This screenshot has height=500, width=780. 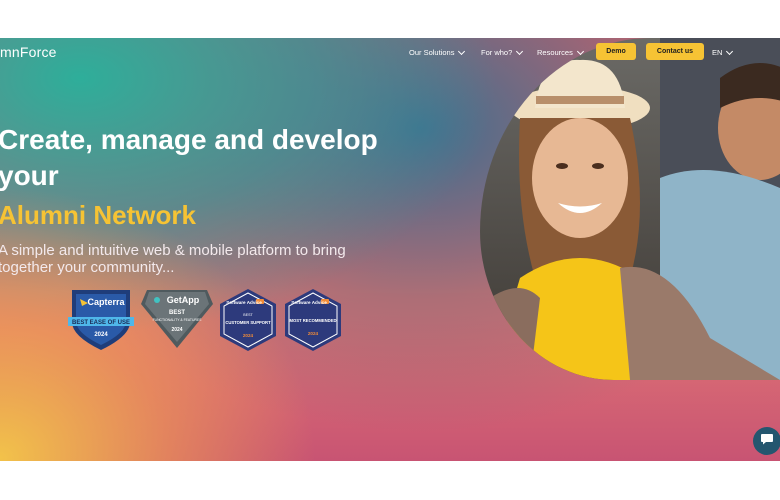 I want to click on capterra-badge: Capterra BEST EASE OF USE 2024, so click(x=101, y=322).